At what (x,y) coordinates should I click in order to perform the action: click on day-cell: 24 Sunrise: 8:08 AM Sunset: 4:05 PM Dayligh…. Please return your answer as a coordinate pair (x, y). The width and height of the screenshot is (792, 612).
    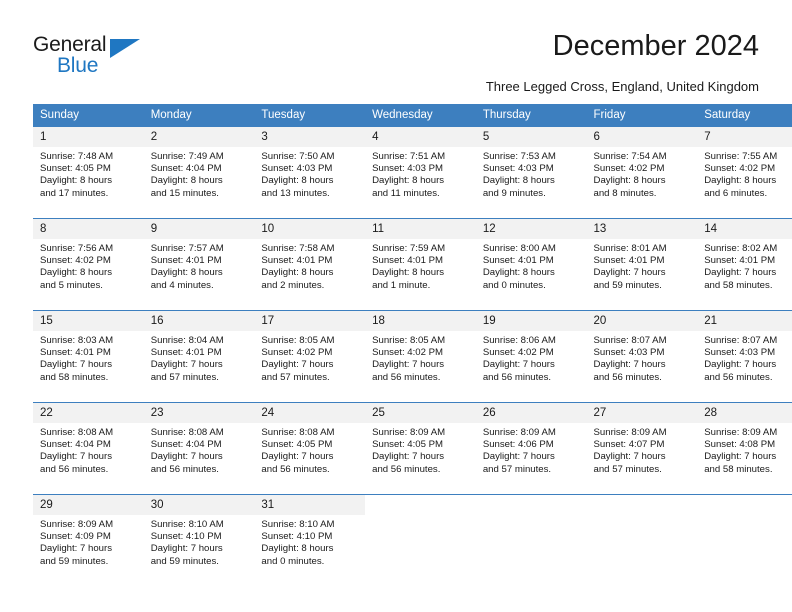
    Looking at the image, I should click on (310, 448).